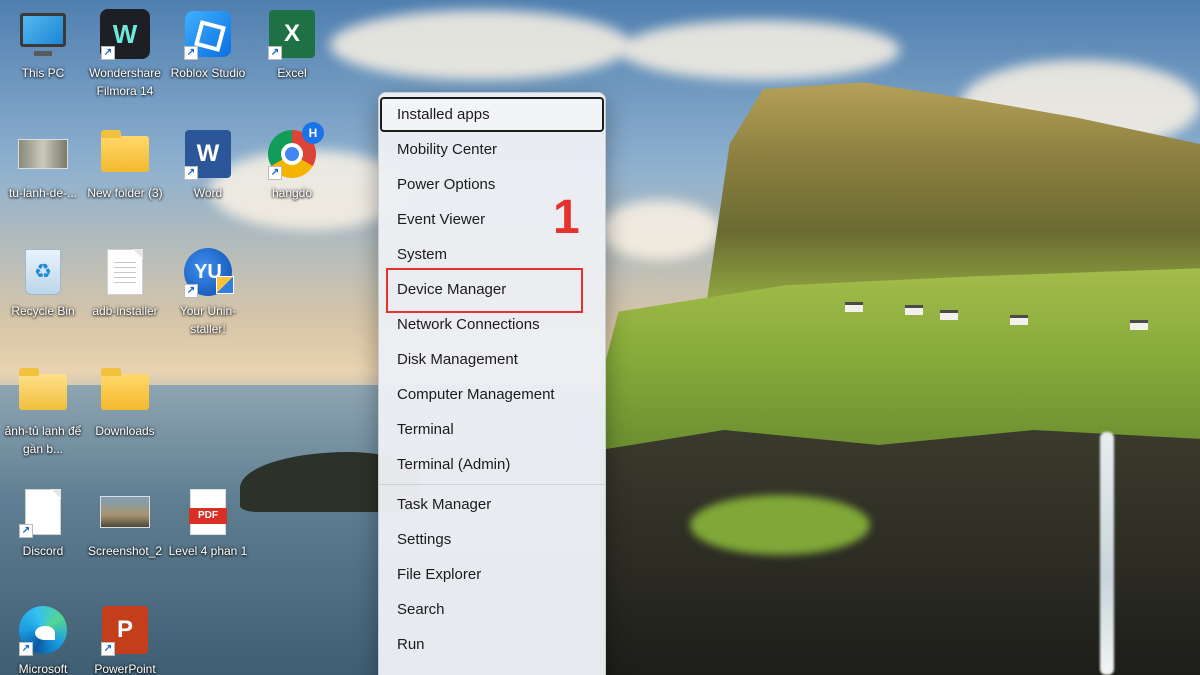  What do you see at coordinates (295, 151) in the screenshot?
I see `chrome-profile-icon: H ↗` at bounding box center [295, 151].